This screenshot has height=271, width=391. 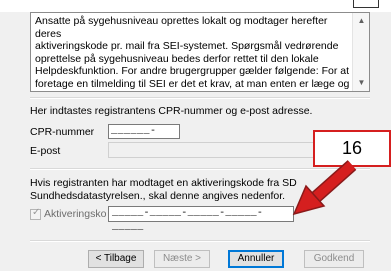 What do you see at coordinates (256, 259) in the screenshot?
I see `cancel-button: Annuller` at bounding box center [256, 259].